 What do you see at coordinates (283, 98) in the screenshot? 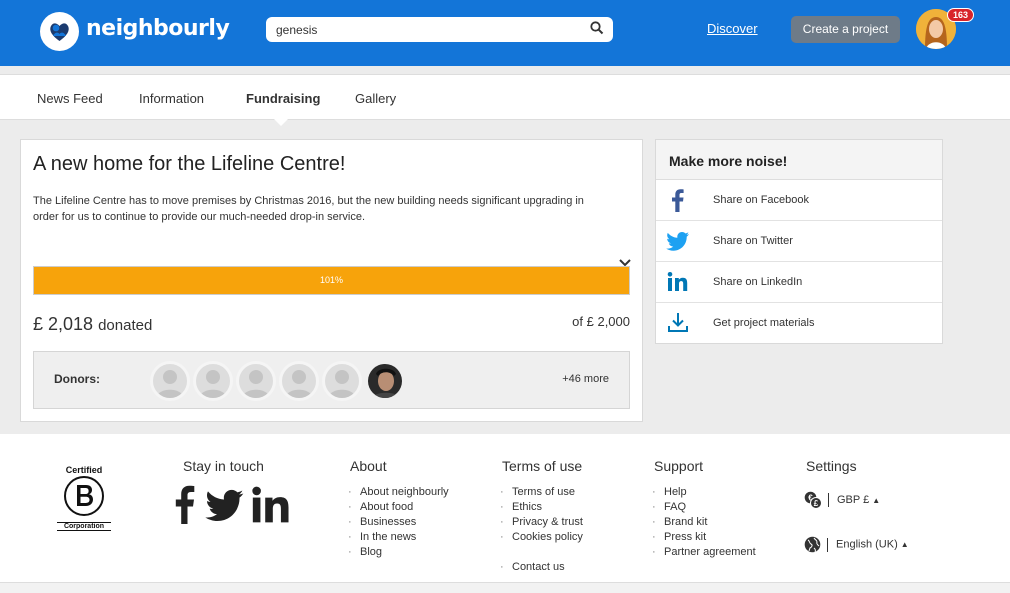
I see `tab-fundraising: Fundraising` at bounding box center [283, 98].